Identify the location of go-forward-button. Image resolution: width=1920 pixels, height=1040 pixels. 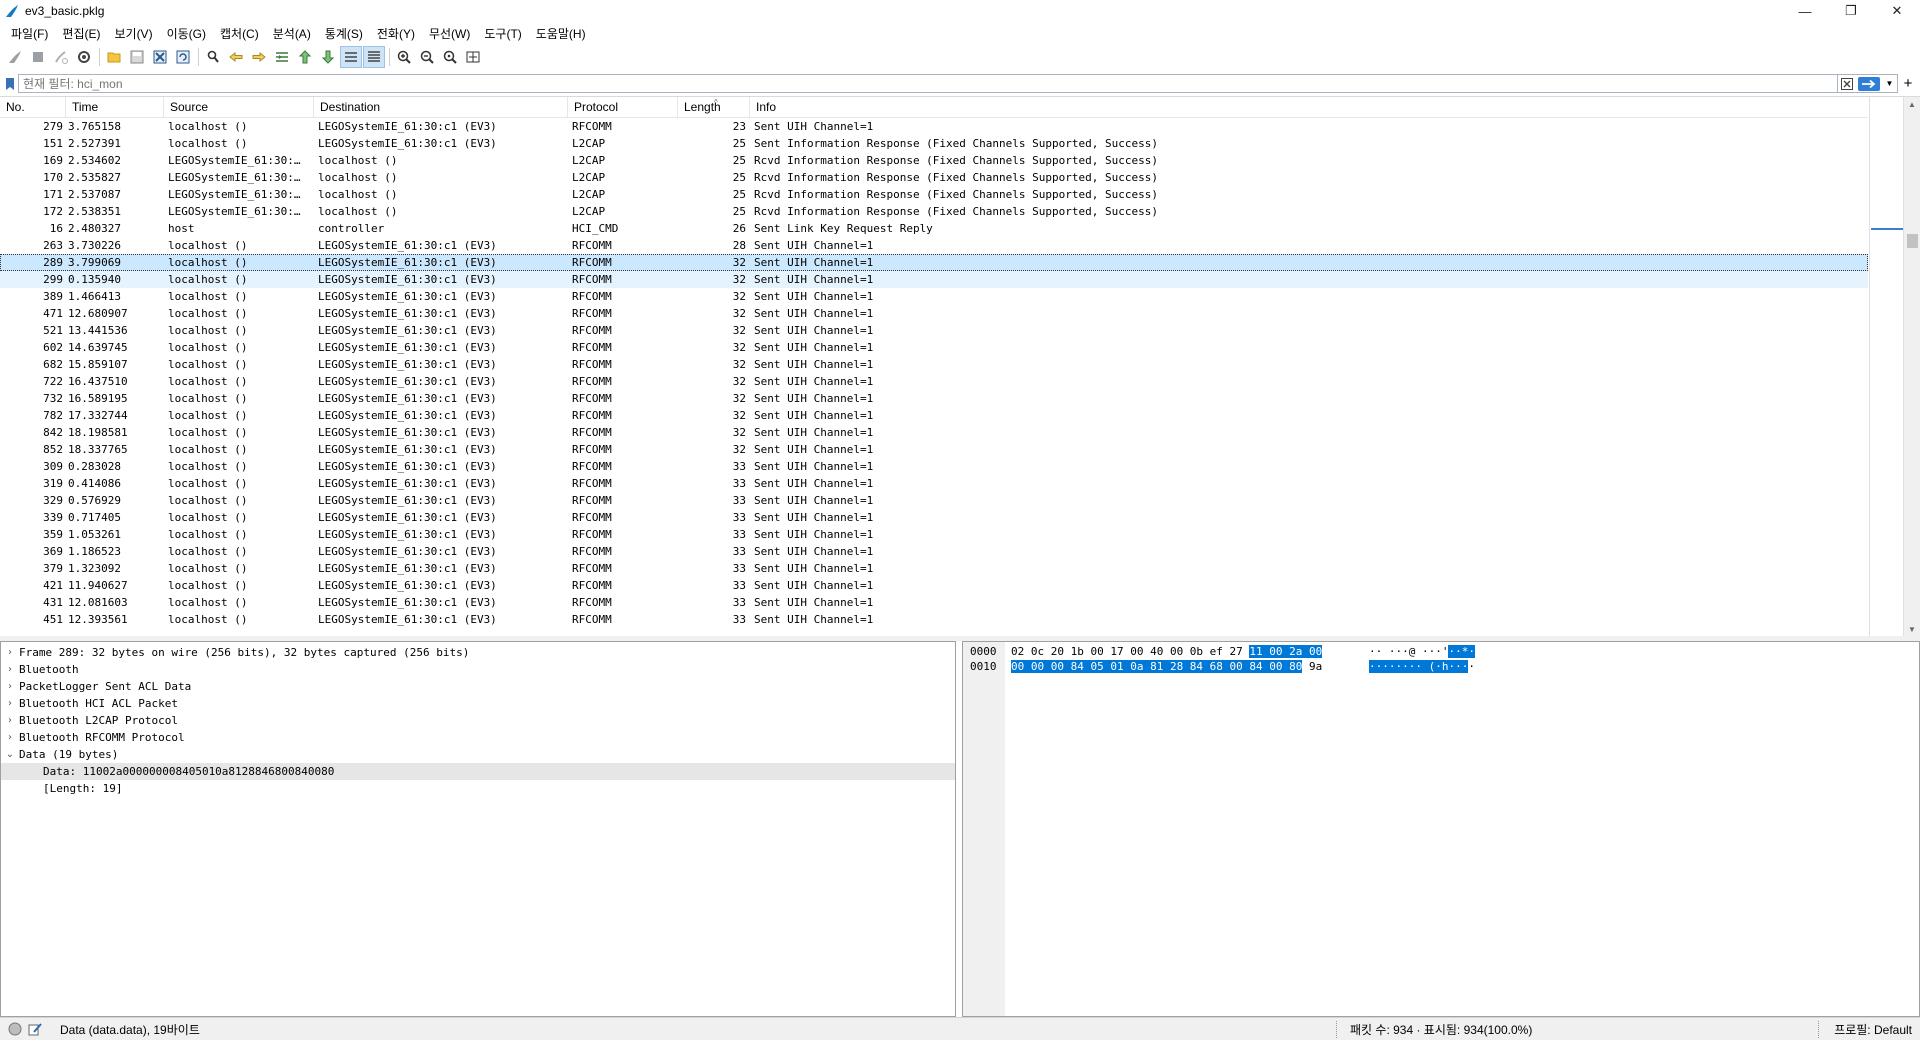
(259, 57).